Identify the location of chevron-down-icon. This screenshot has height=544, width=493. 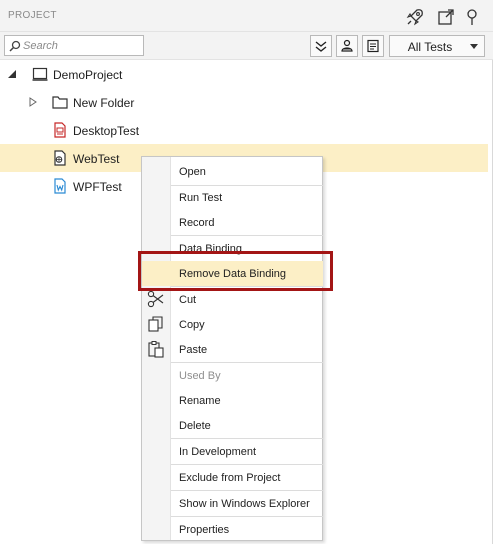
(474, 46).